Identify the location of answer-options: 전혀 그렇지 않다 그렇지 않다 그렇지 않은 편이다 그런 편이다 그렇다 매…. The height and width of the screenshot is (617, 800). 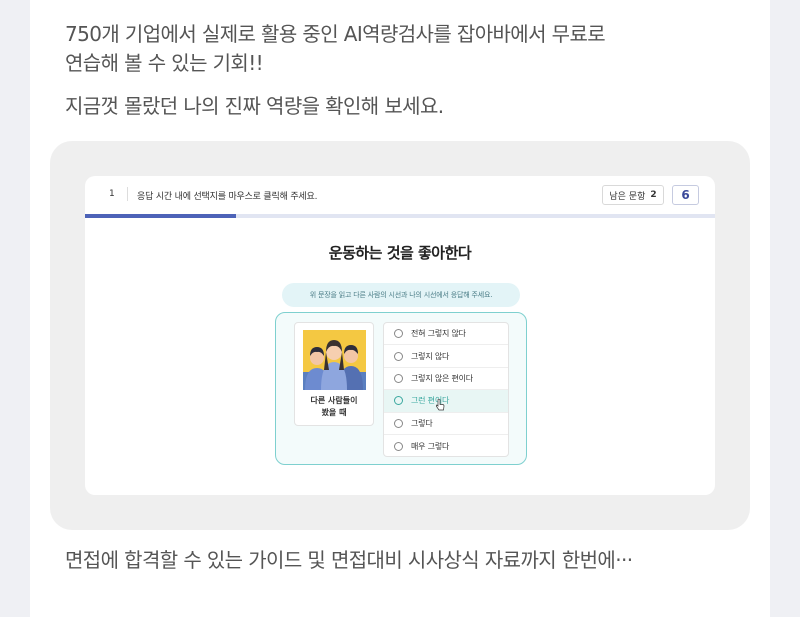
(446, 389).